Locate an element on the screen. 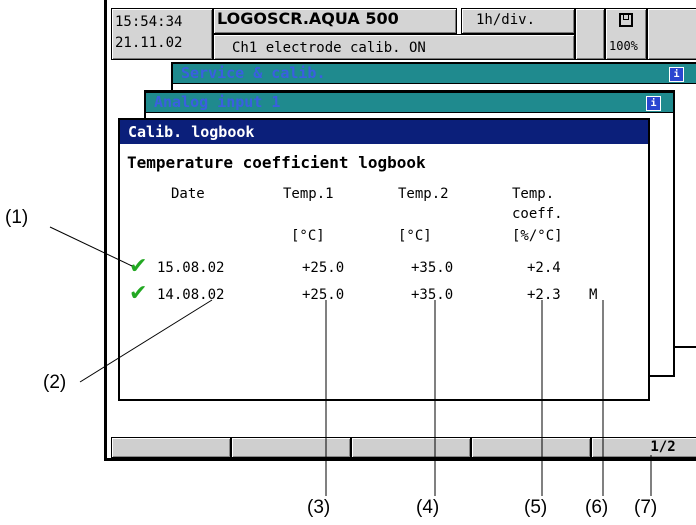 The width and height of the screenshot is (696, 525). callout-3: (3) is located at coordinates (319, 507).